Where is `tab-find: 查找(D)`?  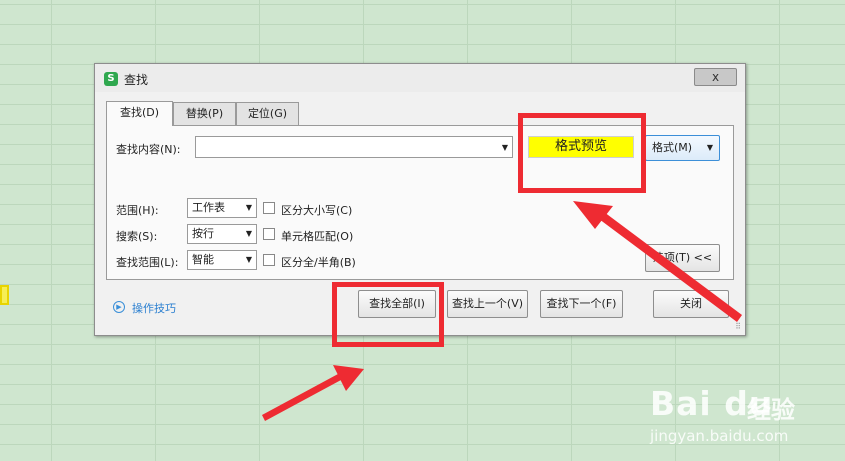
tab-find: 查找(D) is located at coordinates (139, 113).